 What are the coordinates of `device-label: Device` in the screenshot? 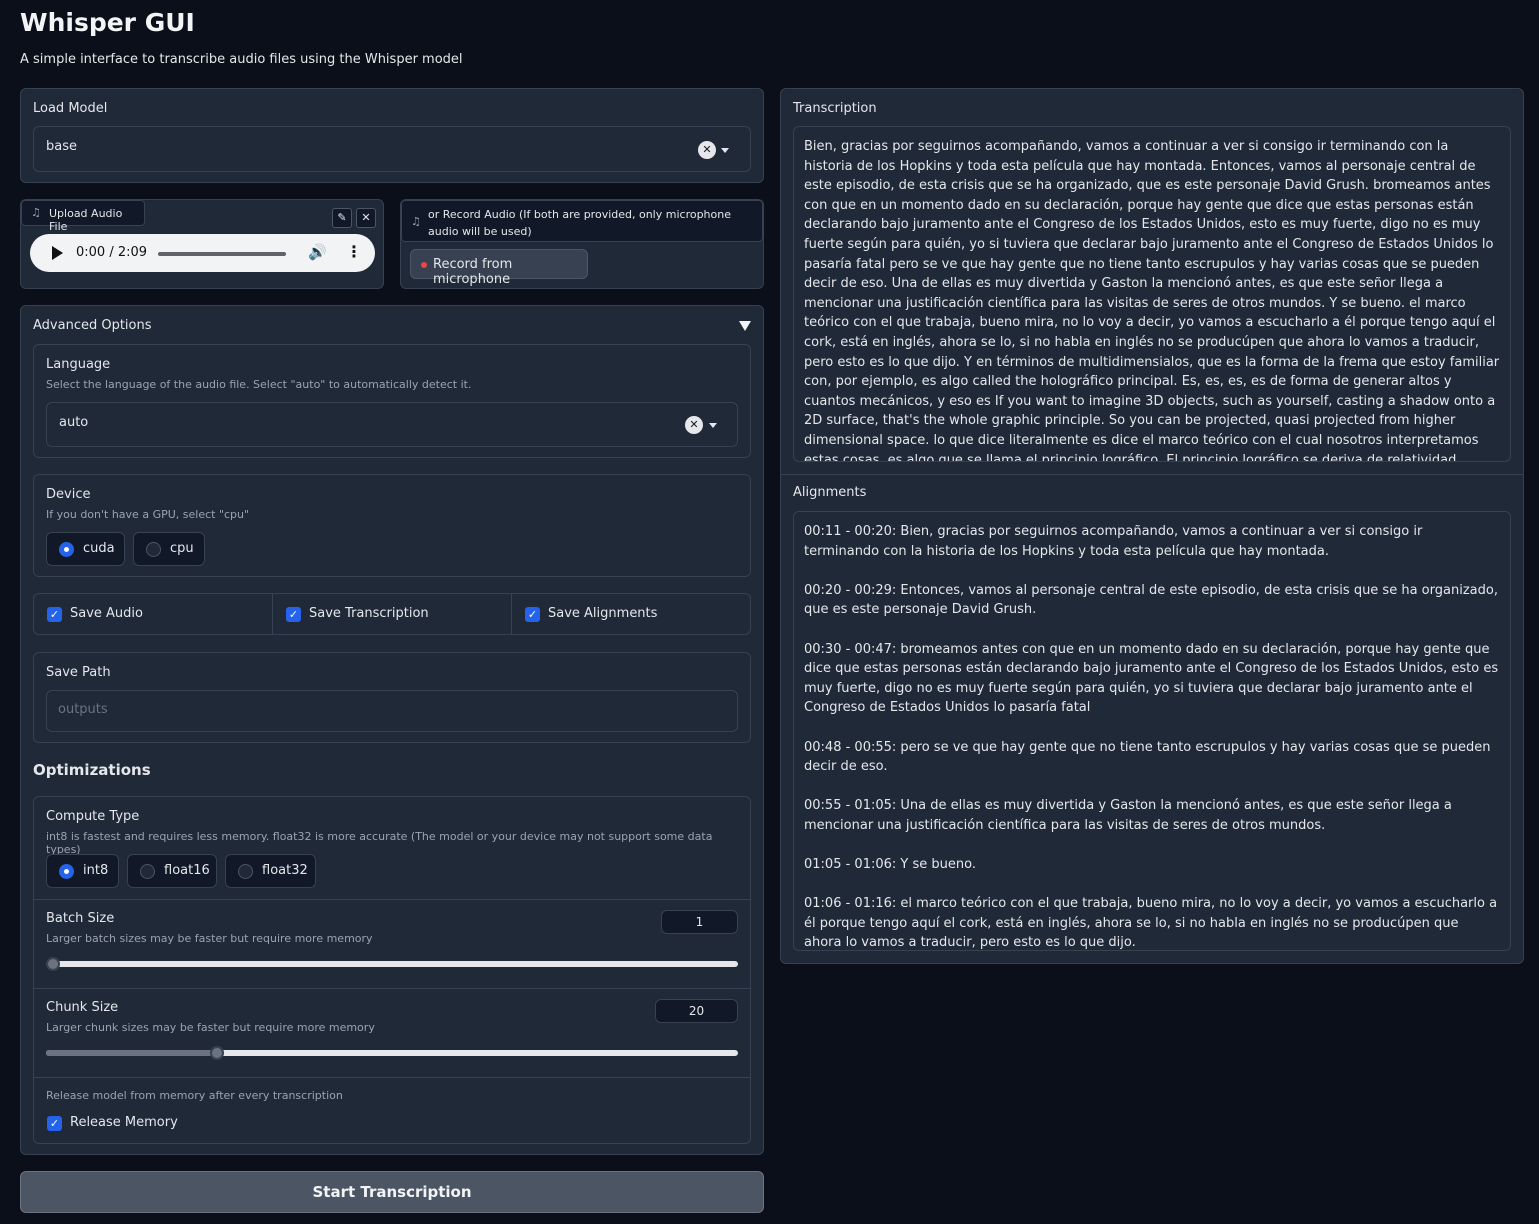 It's located at (68, 494).